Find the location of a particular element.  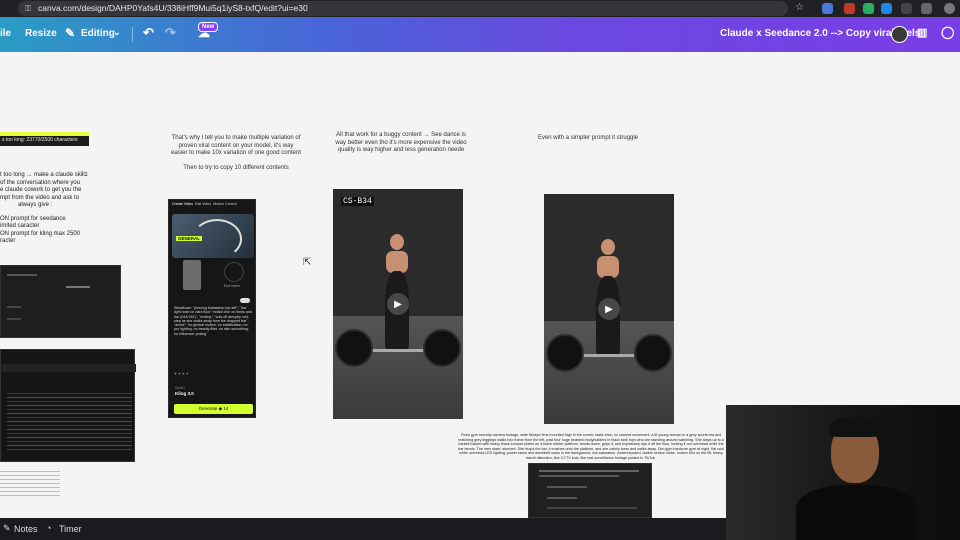

file-menu: ile is located at coordinates (5, 33).